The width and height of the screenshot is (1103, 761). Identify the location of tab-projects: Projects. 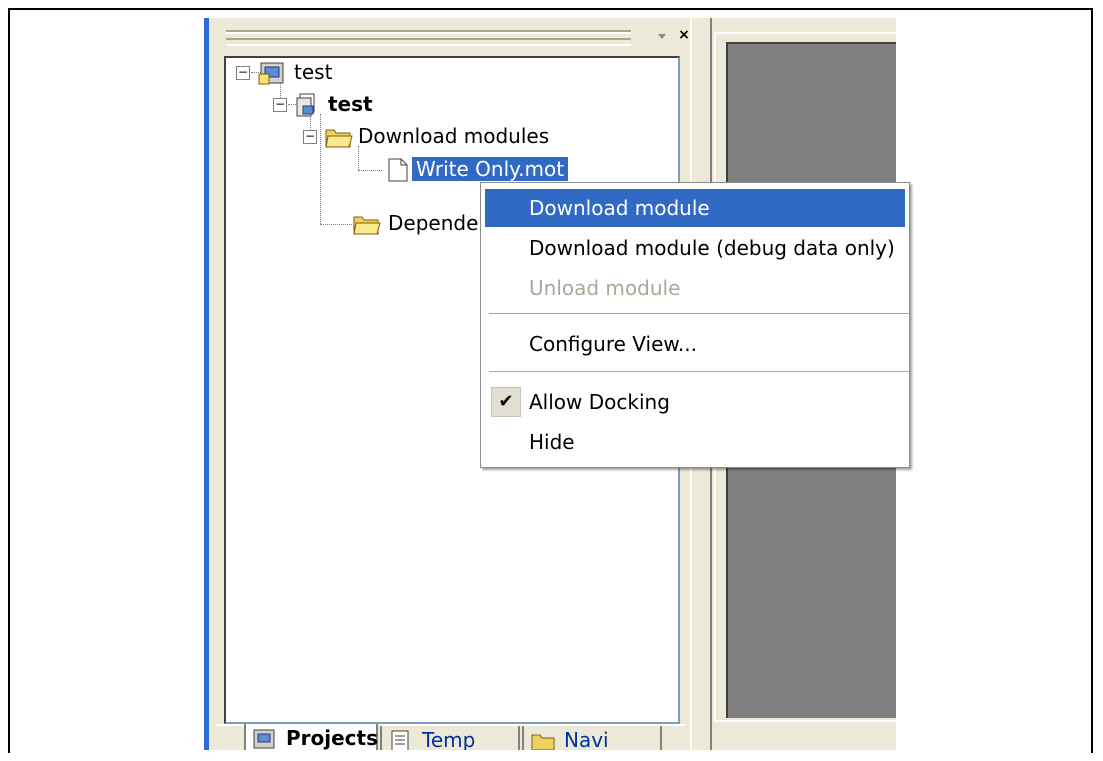
(311, 737).